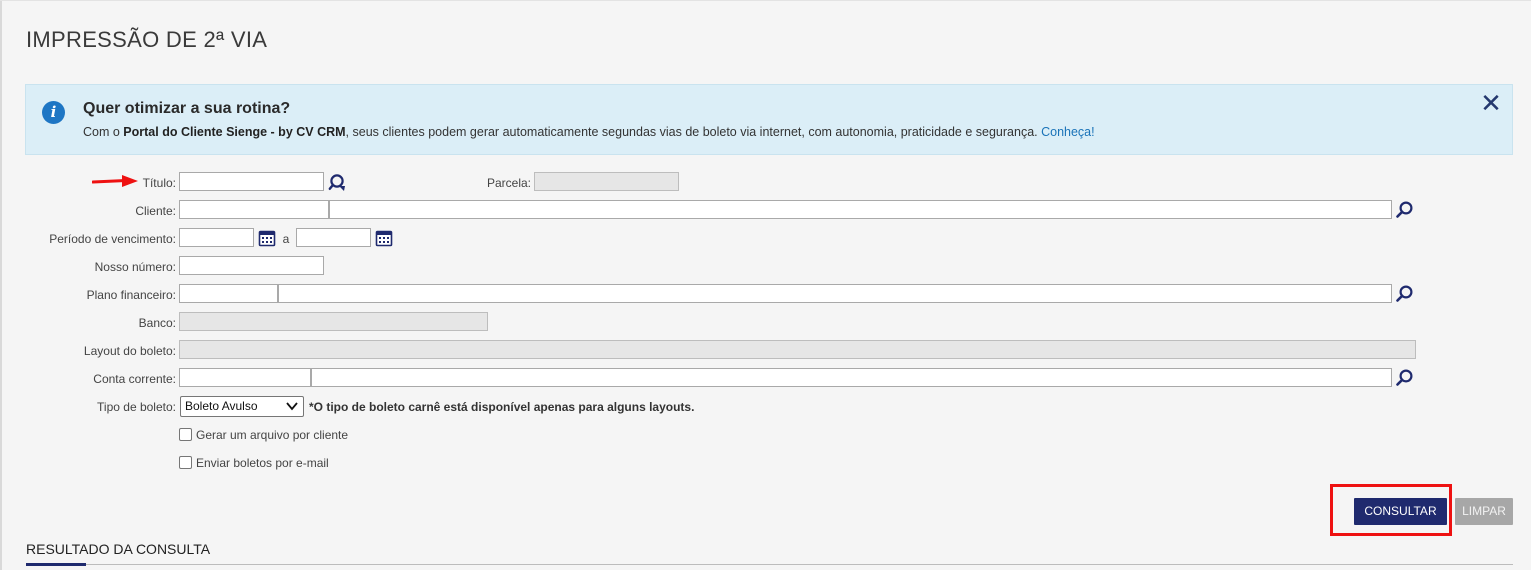 The width and height of the screenshot is (1531, 570). Describe the element at coordinates (135, 267) in the screenshot. I see `nosso-numero-label: Nosso número:` at that location.